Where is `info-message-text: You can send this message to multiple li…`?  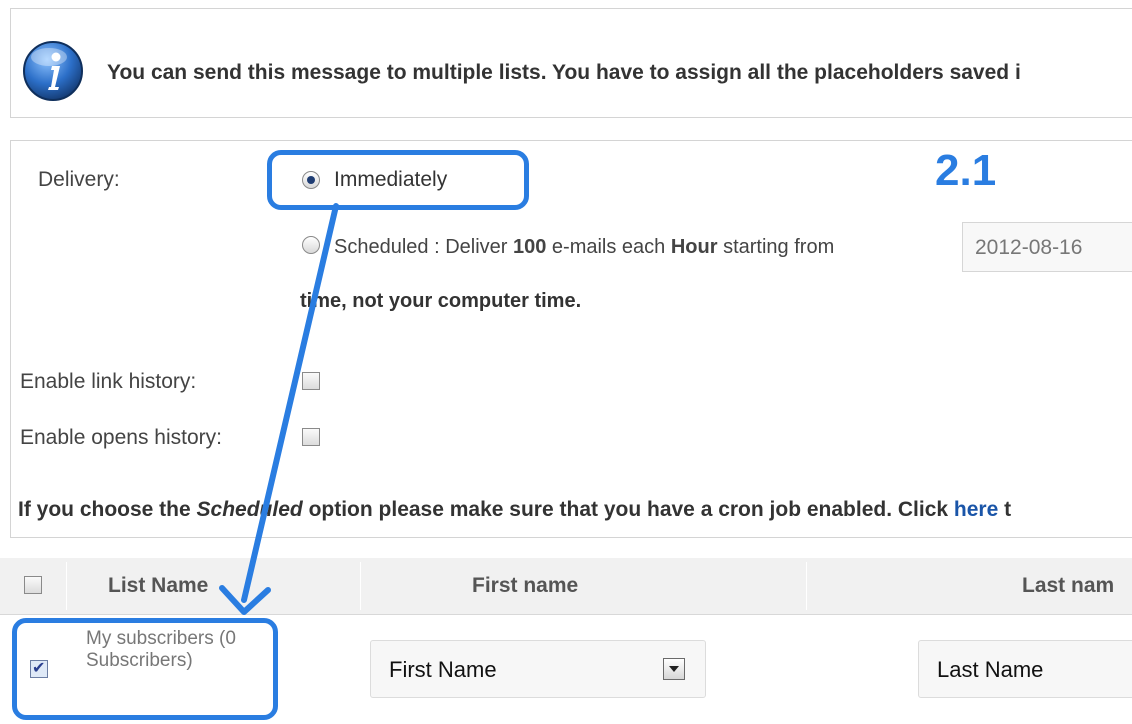
info-message-text: You can send this message to multiple li… is located at coordinates (564, 72).